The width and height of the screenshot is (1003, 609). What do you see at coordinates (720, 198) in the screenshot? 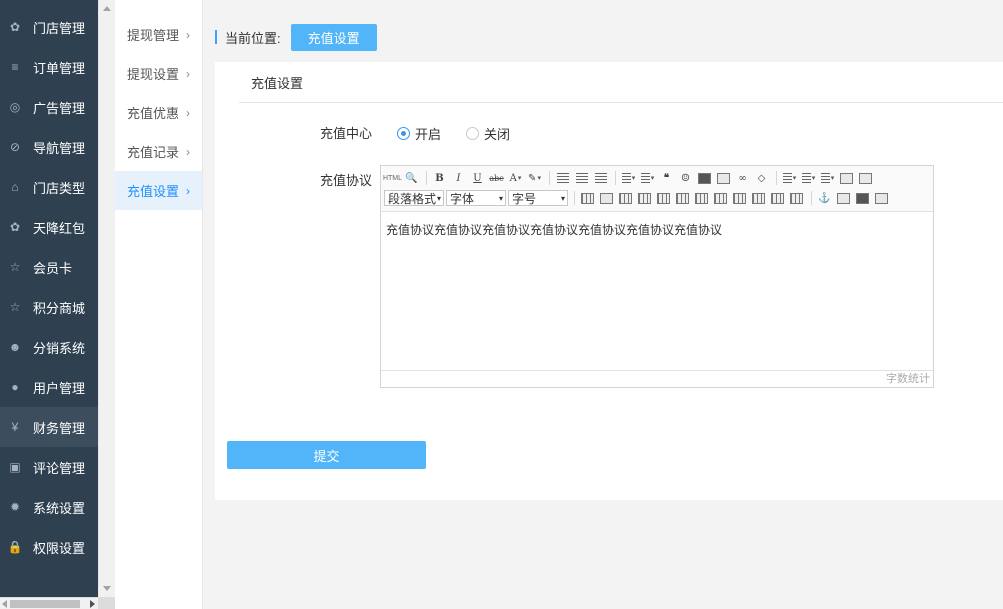
I see `merge-cells-icon` at bounding box center [720, 198].